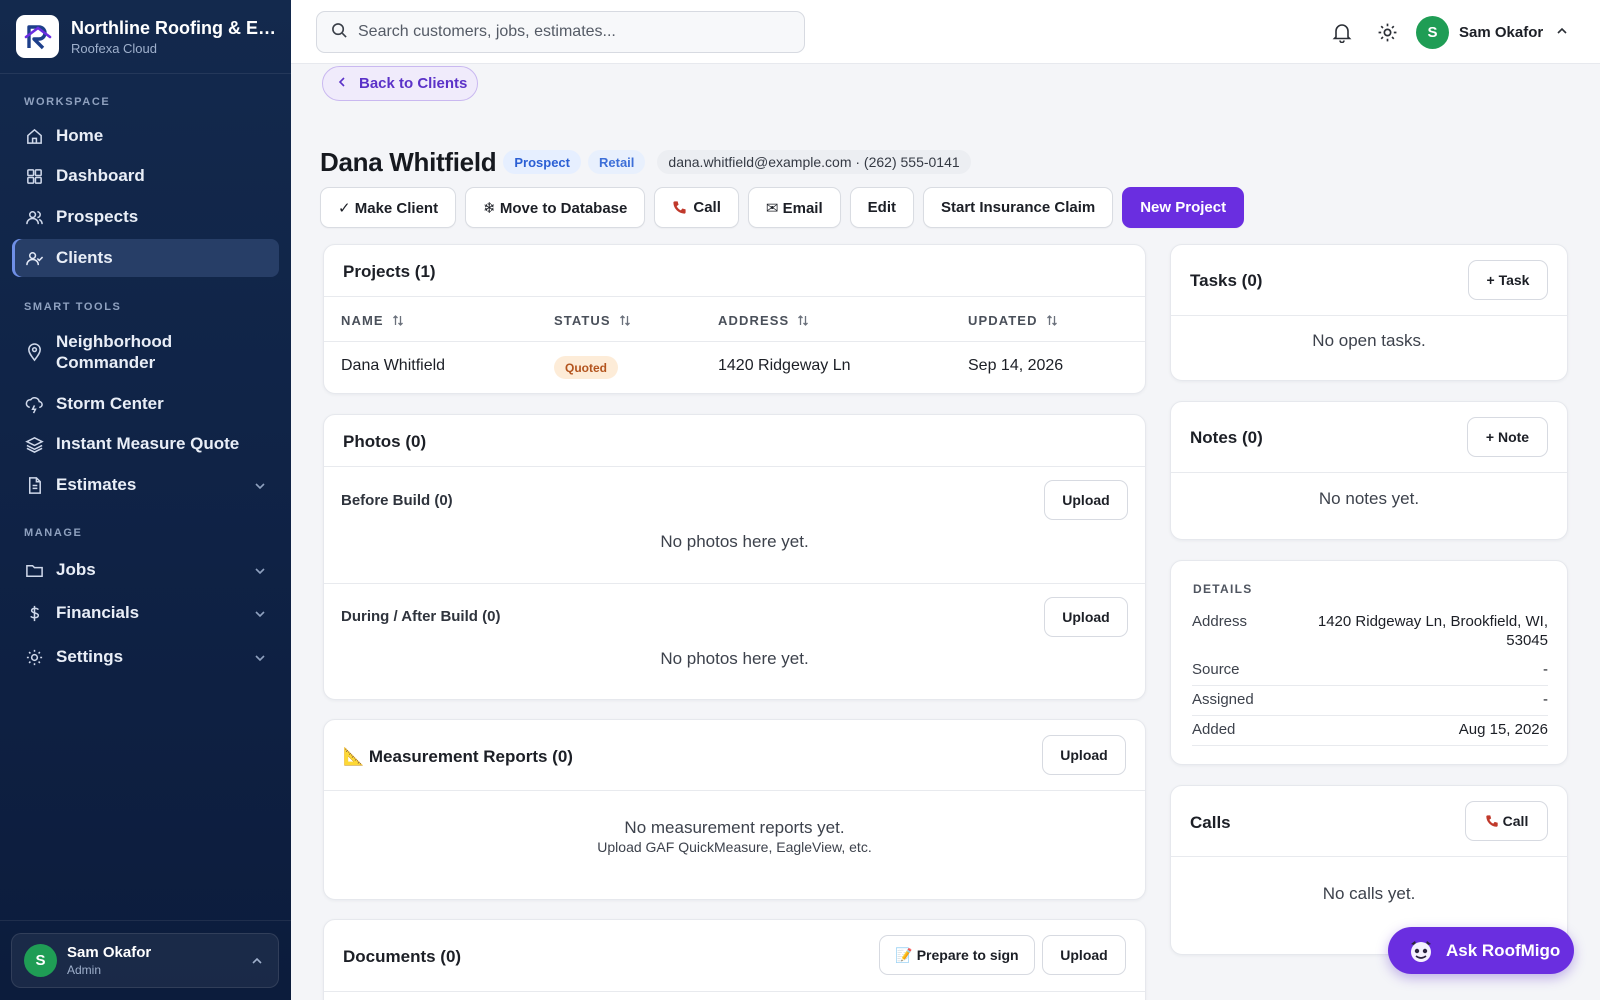 The width and height of the screenshot is (1600, 1000). Describe the element at coordinates (408, 161) in the screenshot. I see `page-title: Dana Whitfield` at that location.